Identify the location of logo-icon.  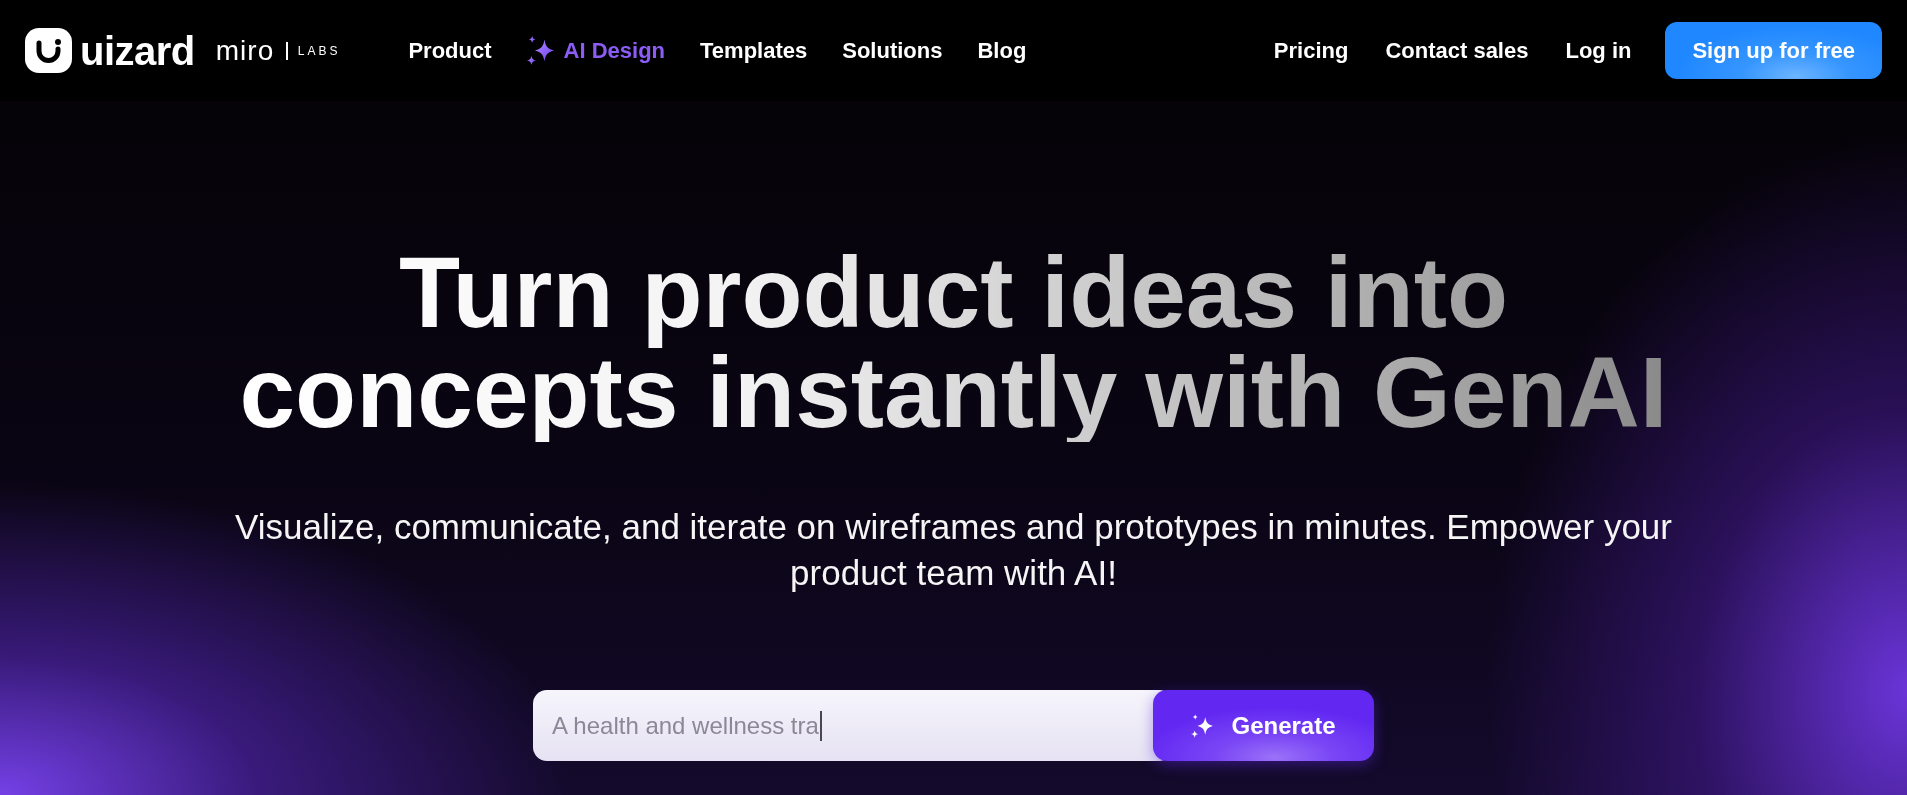
(48, 50).